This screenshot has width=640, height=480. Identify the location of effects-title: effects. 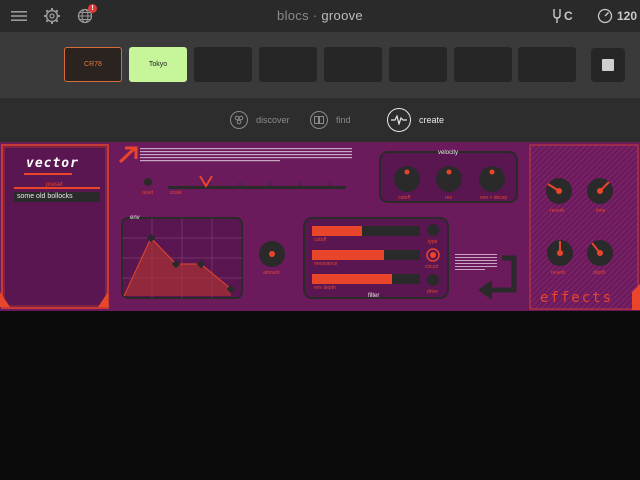
(577, 298).